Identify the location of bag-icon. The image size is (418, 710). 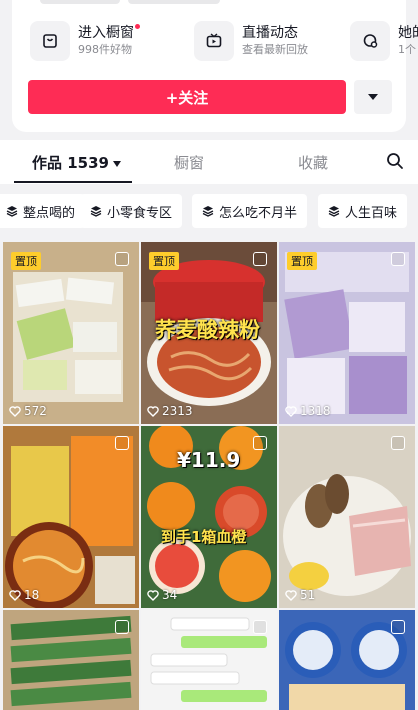
(50, 41).